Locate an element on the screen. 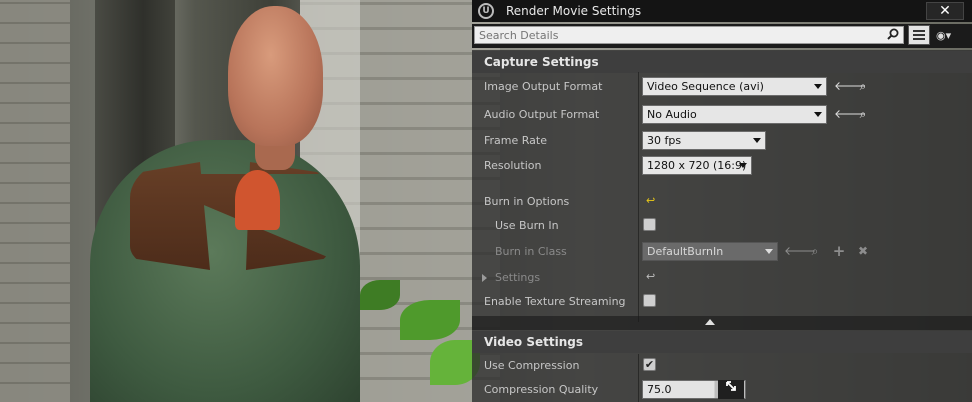 The width and height of the screenshot is (972, 402). advanced-toggle-button is located at coordinates (722, 323).